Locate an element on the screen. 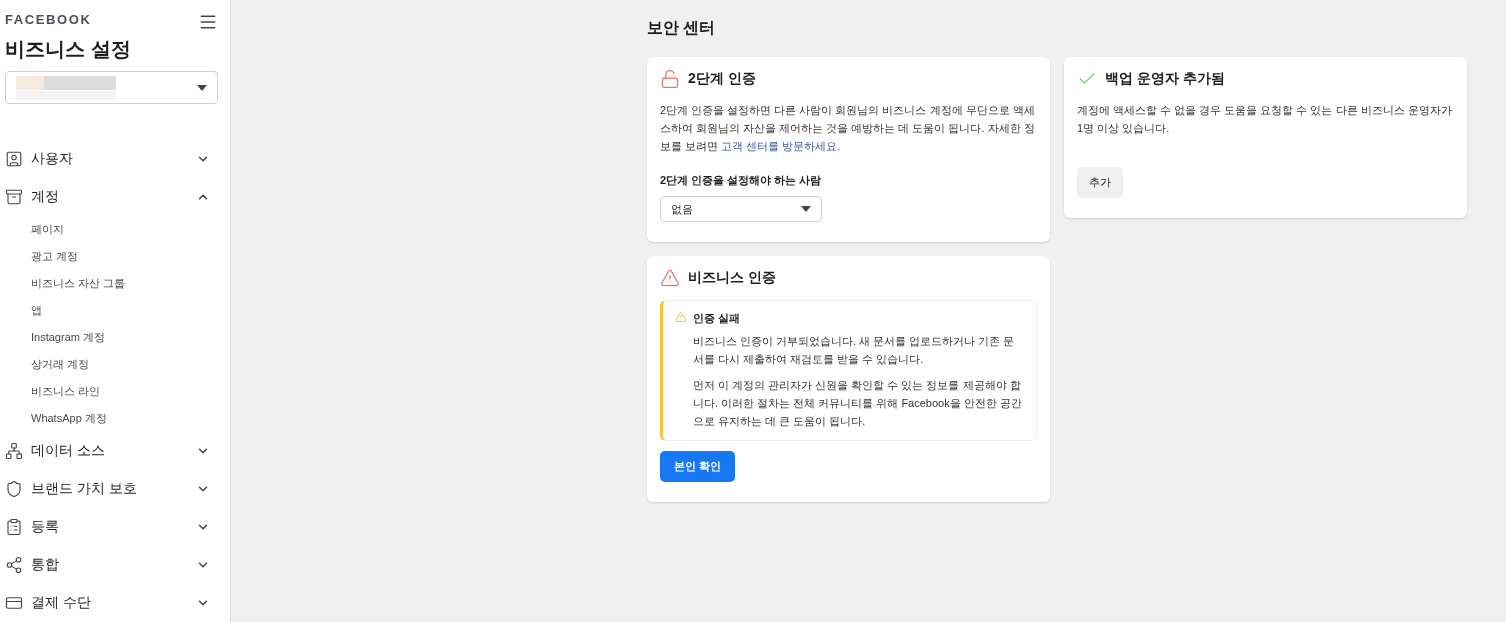 The width and height of the screenshot is (1506, 622). clipboard-icon is located at coordinates (14, 527).